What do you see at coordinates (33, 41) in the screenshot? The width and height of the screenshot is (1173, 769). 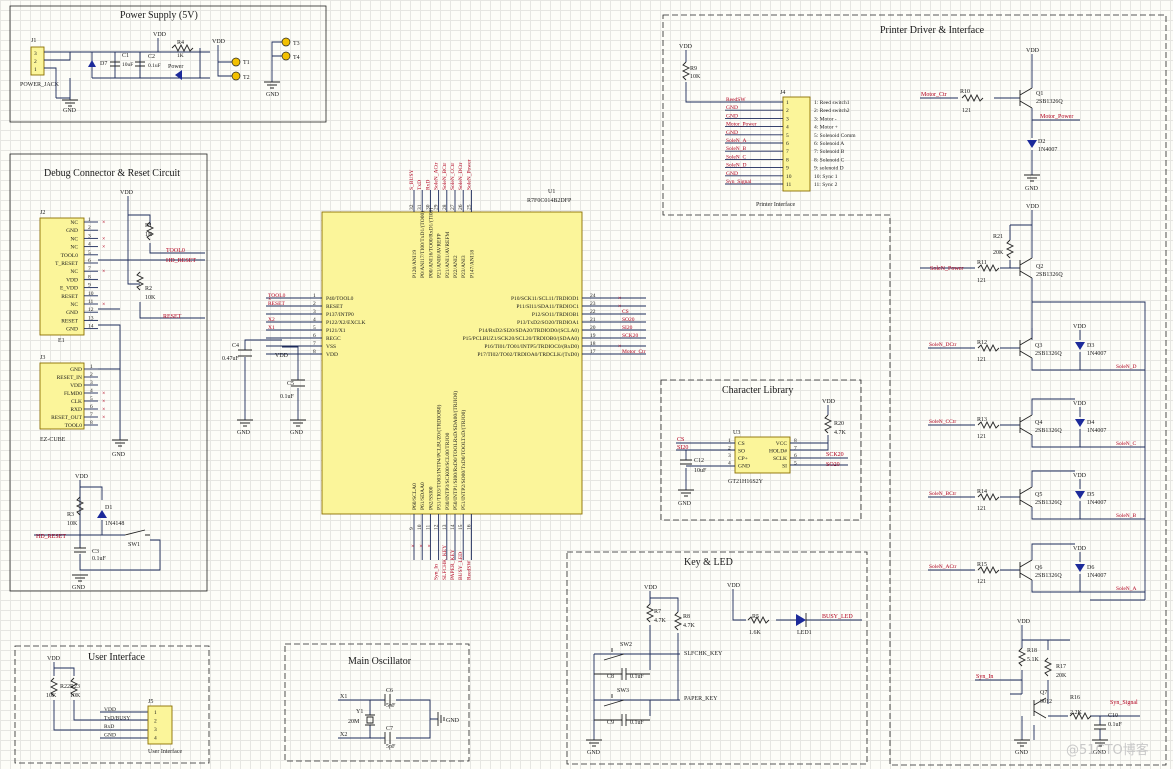 I see `j1-label: J1` at bounding box center [33, 41].